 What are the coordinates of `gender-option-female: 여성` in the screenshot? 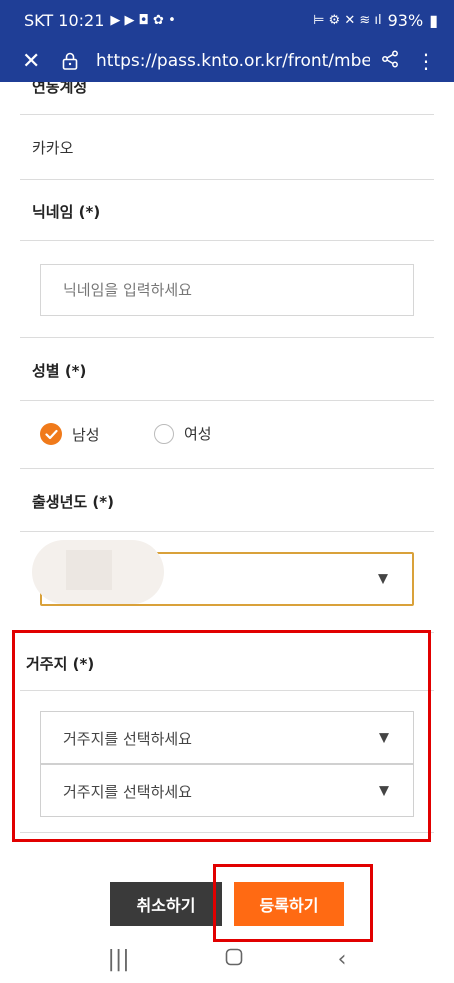 It's located at (183, 433).